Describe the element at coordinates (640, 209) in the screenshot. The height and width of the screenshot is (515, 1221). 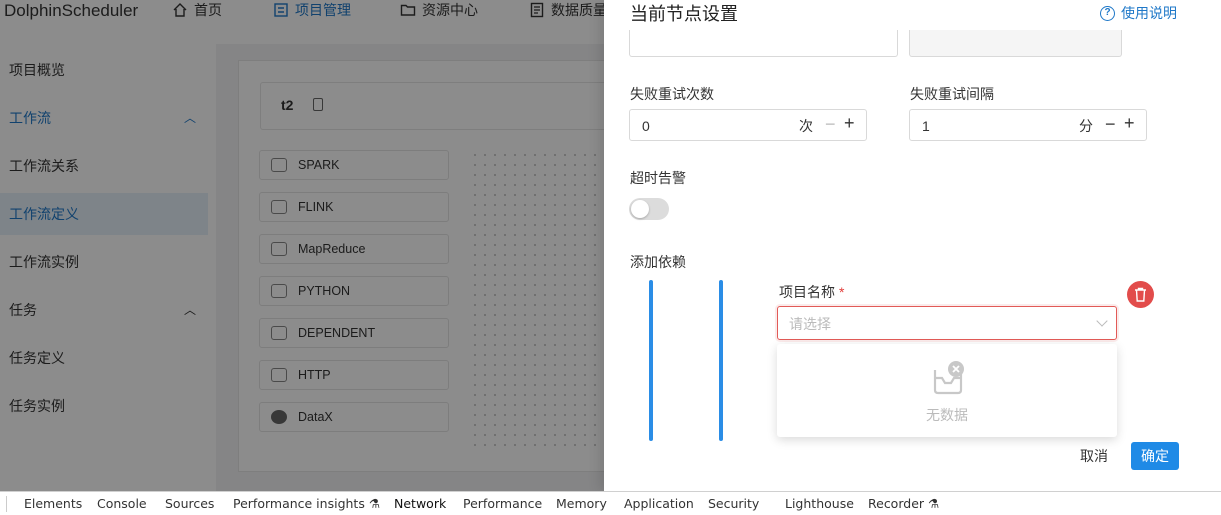
I see `switch-knob` at that location.